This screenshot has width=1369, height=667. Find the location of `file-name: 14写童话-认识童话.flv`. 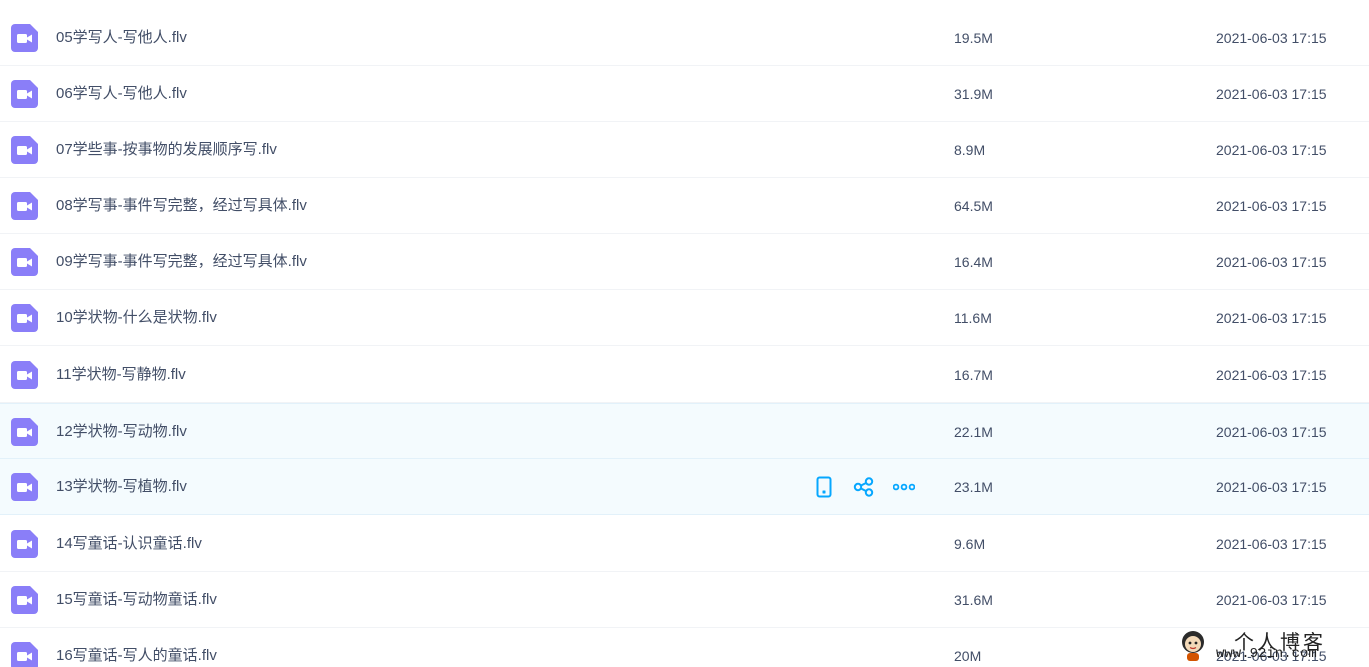

file-name: 14写童话-认识童话.flv is located at coordinates (129, 544).